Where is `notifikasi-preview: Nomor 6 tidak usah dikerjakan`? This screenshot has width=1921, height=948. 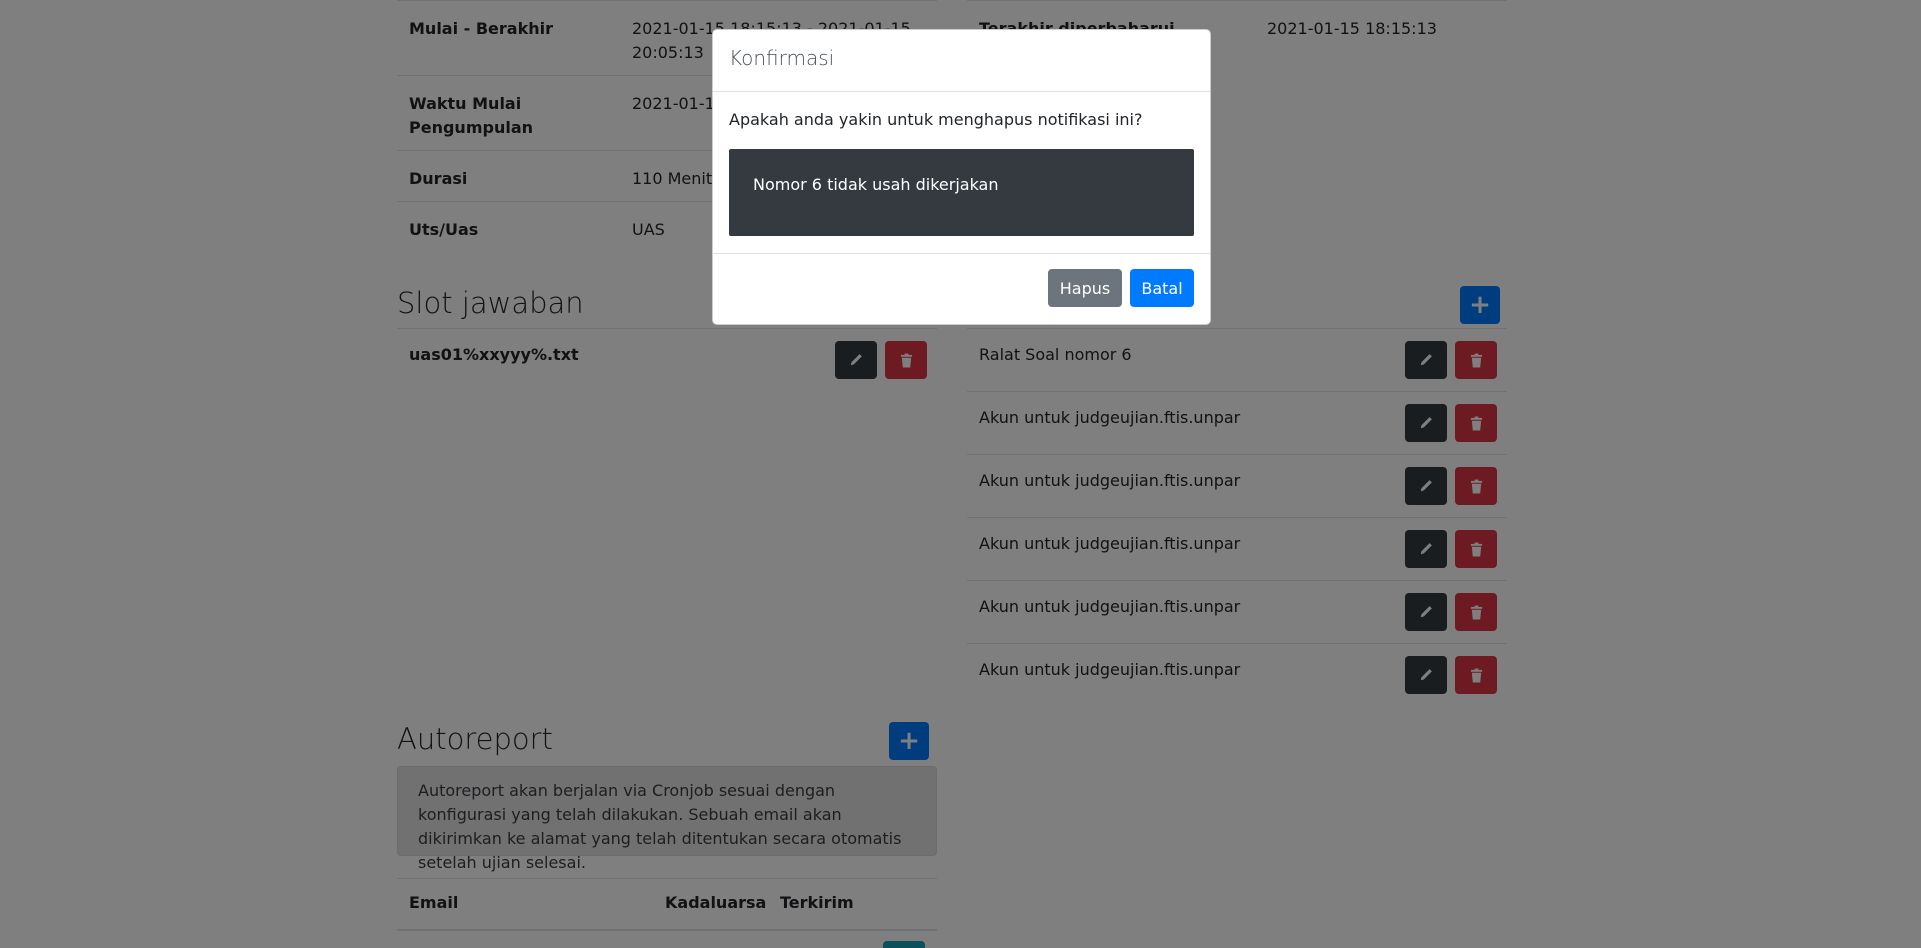 notifikasi-preview: Nomor 6 tidak usah dikerjakan is located at coordinates (961, 192).